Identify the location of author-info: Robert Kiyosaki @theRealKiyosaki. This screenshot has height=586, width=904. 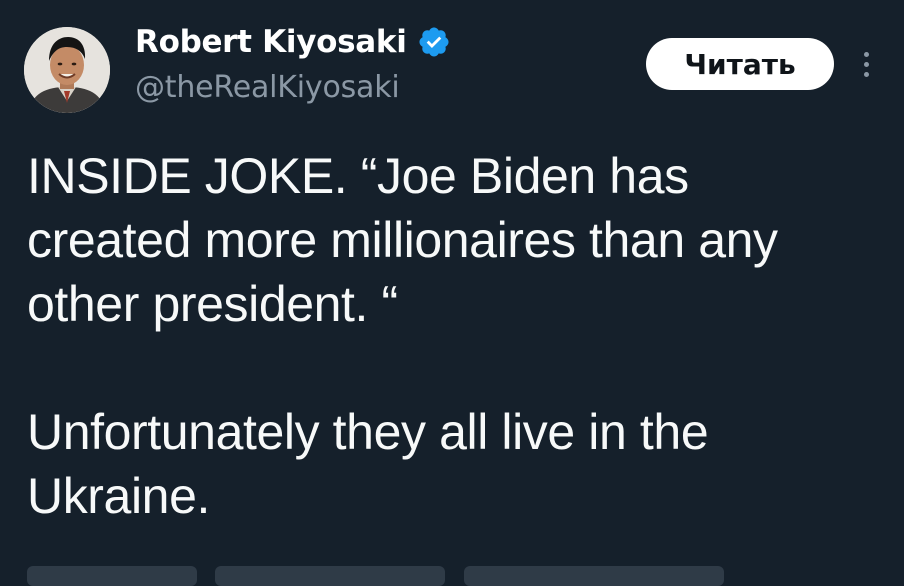
(293, 62).